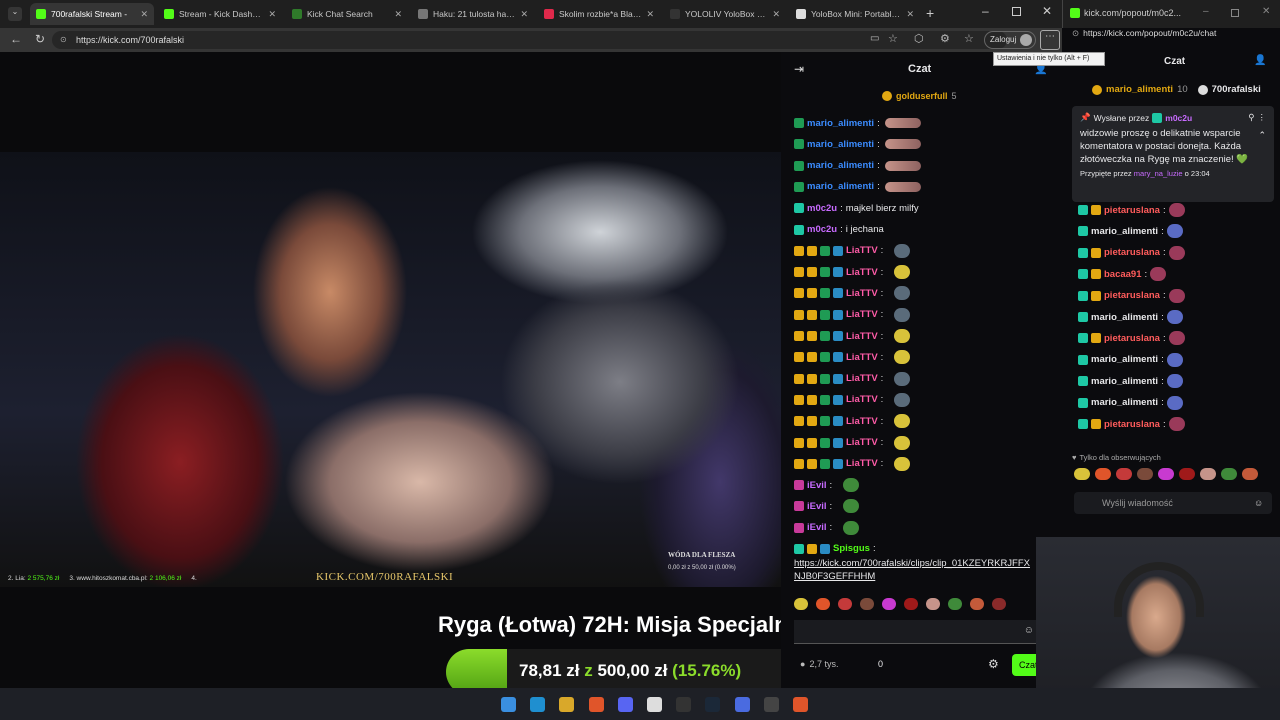 The height and width of the screenshot is (720, 1280). I want to click on steam-icon, so click(713, 704).